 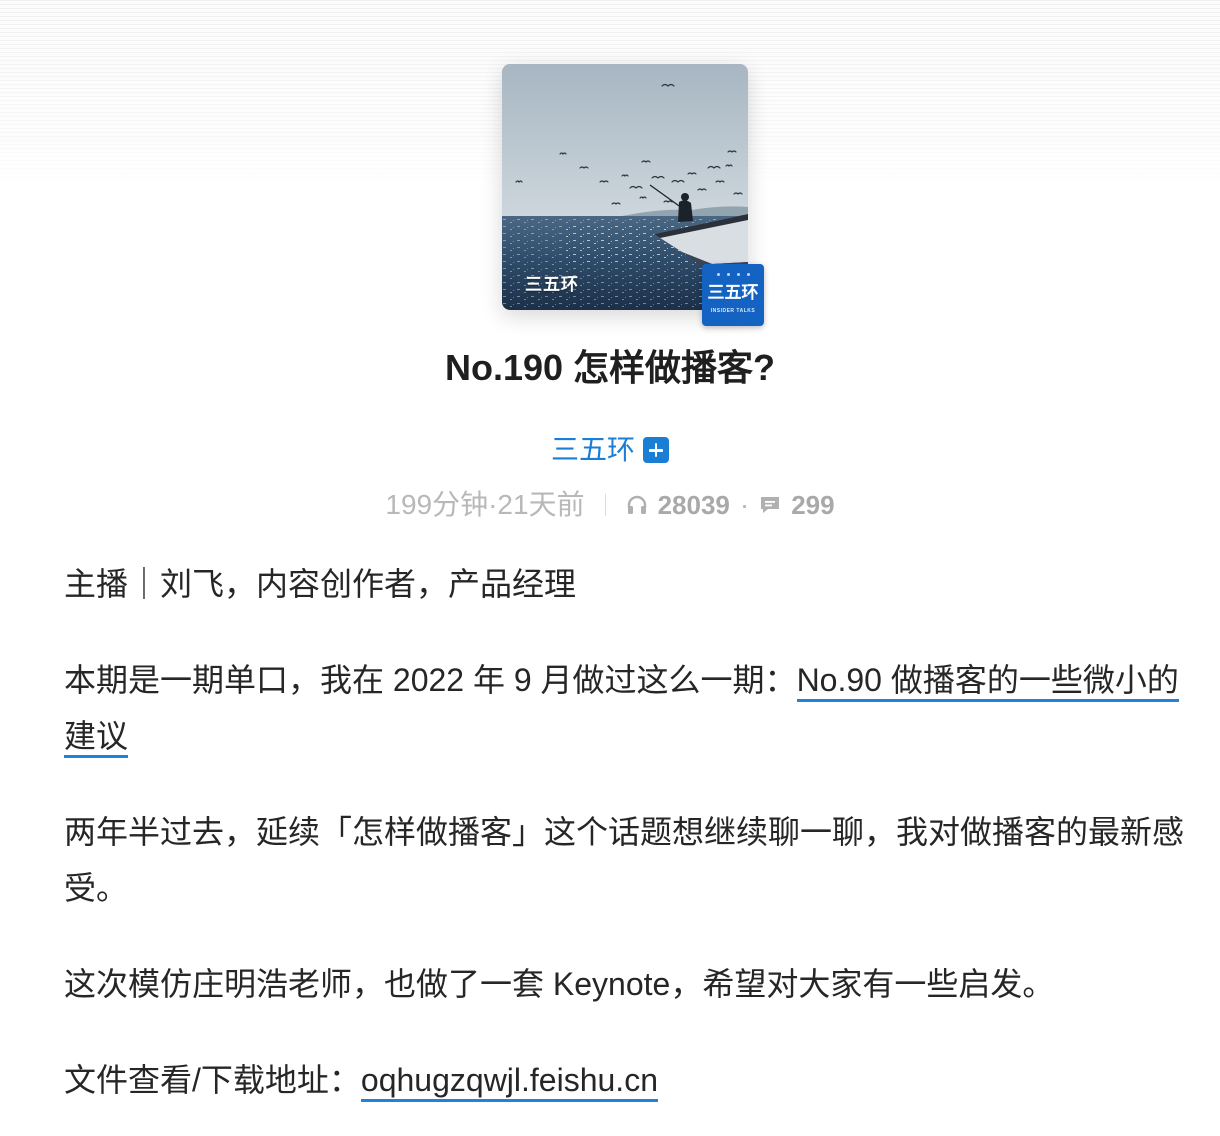 I want to click on episode-cover: 三五环 三五环 INSIDER TALKS, so click(x=633, y=195).